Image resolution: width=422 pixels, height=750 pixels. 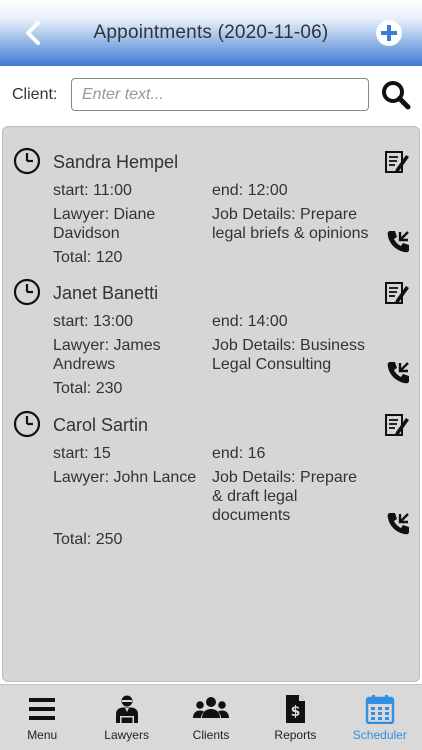 I want to click on report-icon: $, so click(x=296, y=709).